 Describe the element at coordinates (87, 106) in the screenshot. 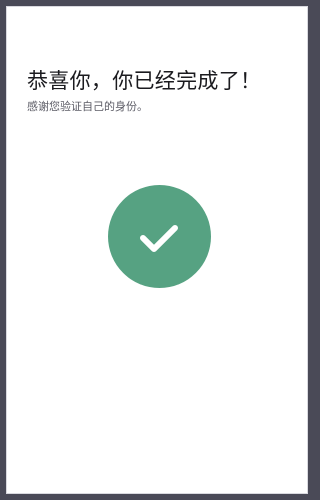

I see `completion-subtitle: 感谢您验证自己的身份。` at that location.